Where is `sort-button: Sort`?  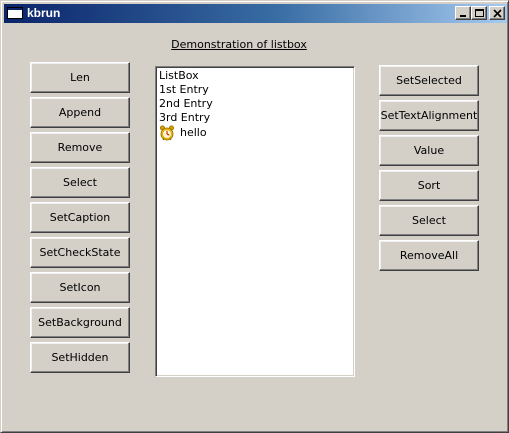
sort-button: Sort is located at coordinates (429, 185).